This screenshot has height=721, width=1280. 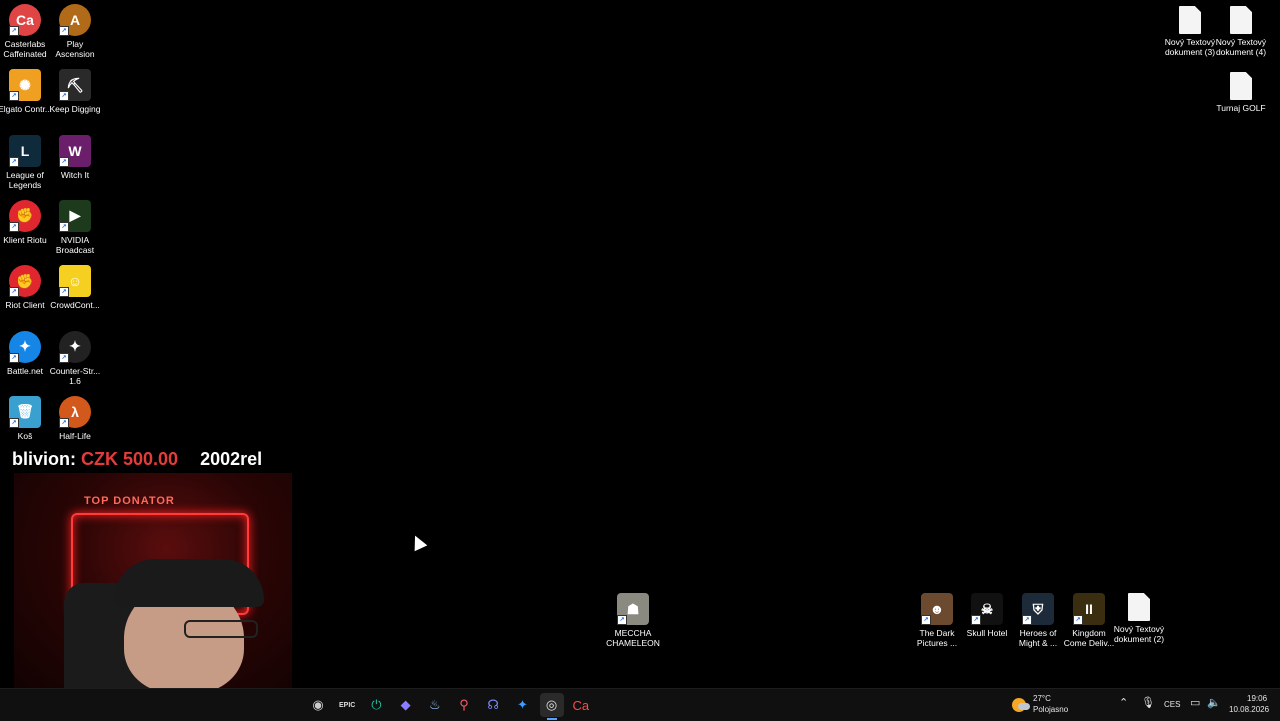 I want to click on desktop-shortcut: A ↗ Play Ascension, so click(x=75, y=31).